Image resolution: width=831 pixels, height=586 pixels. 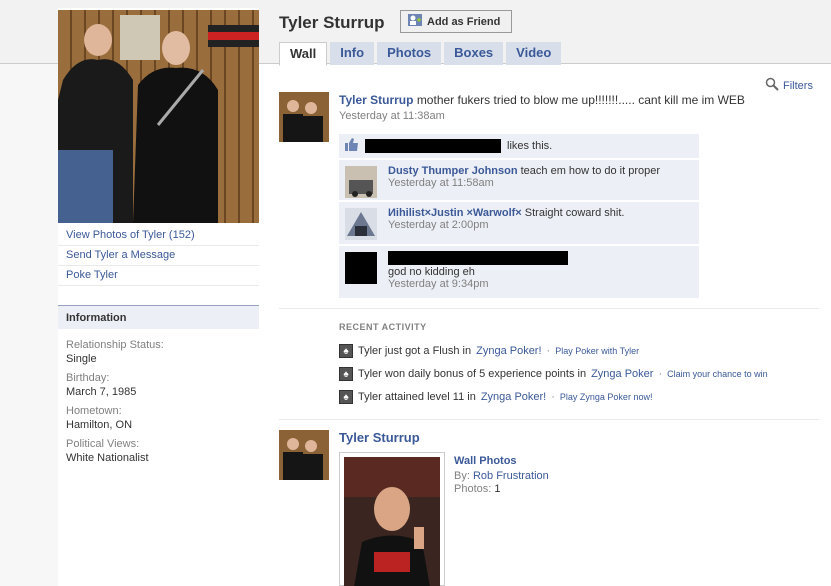 I want to click on tab-photos: Photos, so click(x=409, y=53).